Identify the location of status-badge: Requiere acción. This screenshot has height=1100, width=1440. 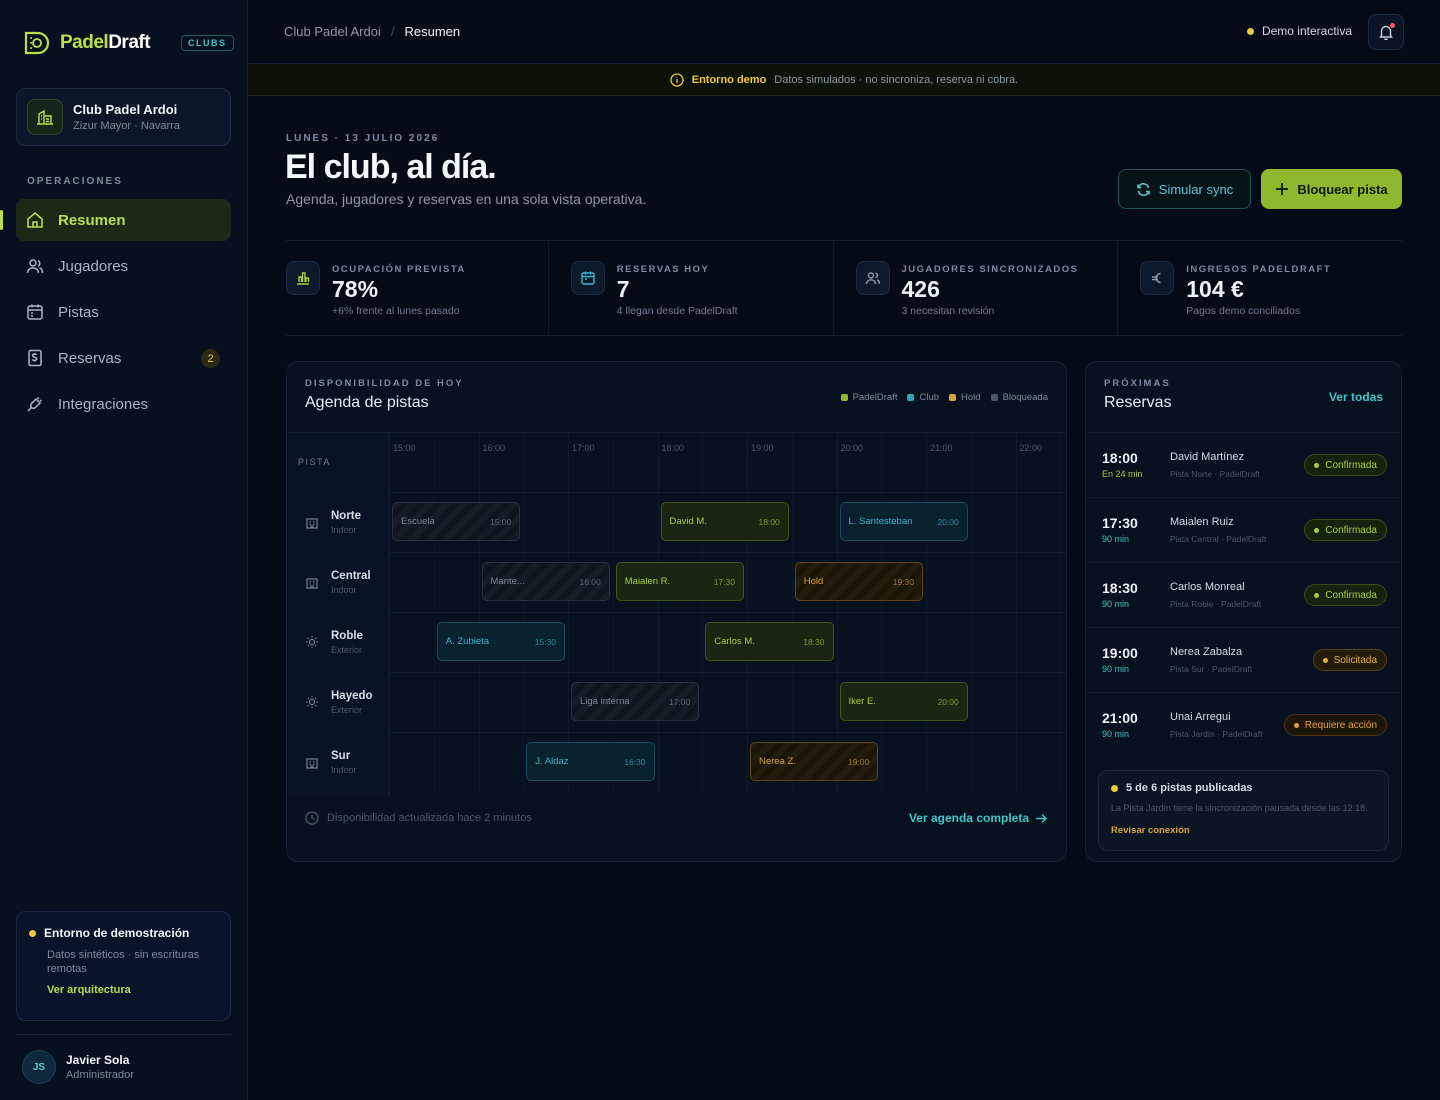
(1335, 725).